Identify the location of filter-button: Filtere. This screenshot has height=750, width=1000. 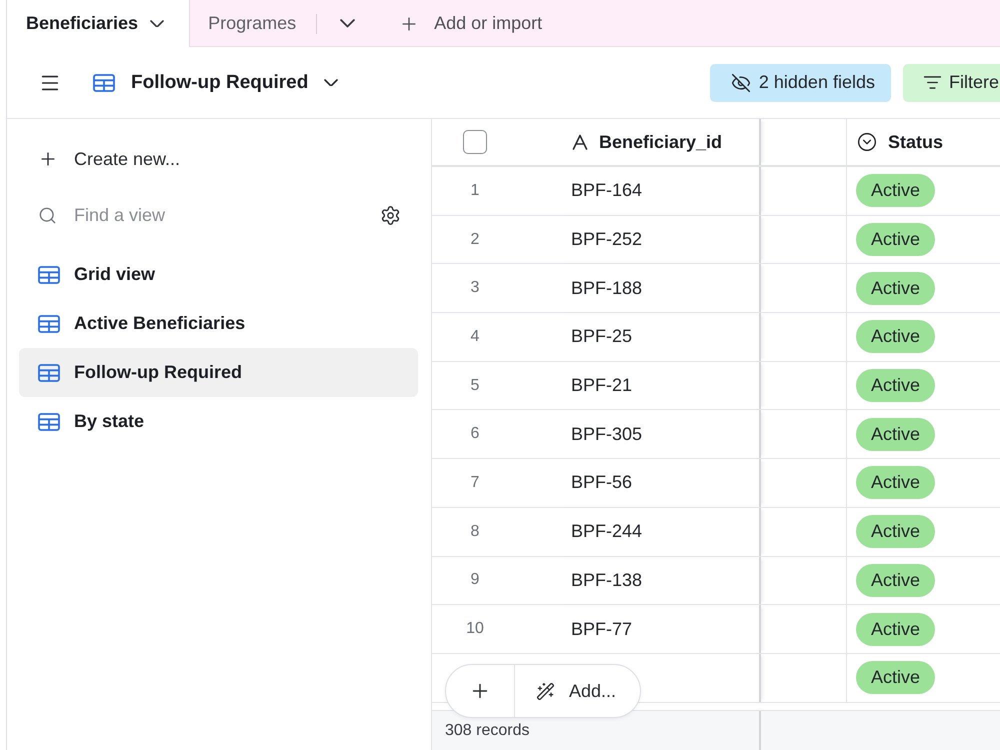
(951, 83).